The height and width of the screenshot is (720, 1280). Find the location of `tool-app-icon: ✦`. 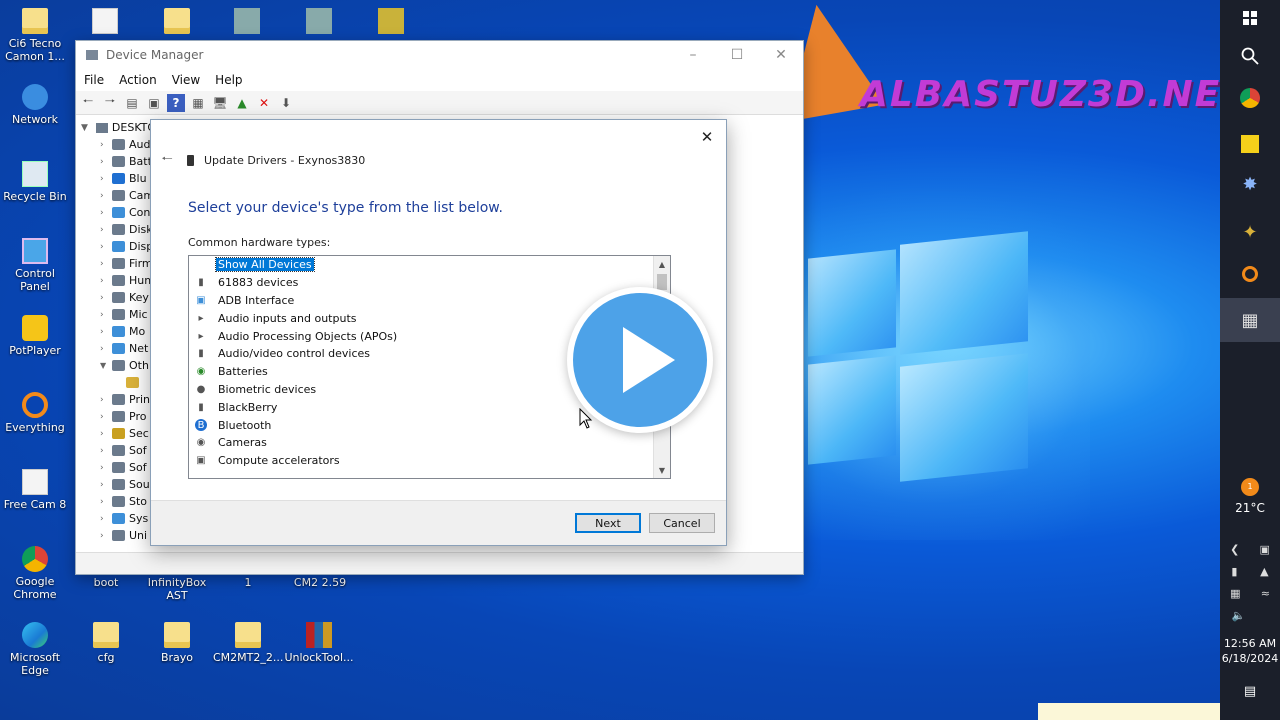

tool-app-icon: ✦ is located at coordinates (1250, 232).